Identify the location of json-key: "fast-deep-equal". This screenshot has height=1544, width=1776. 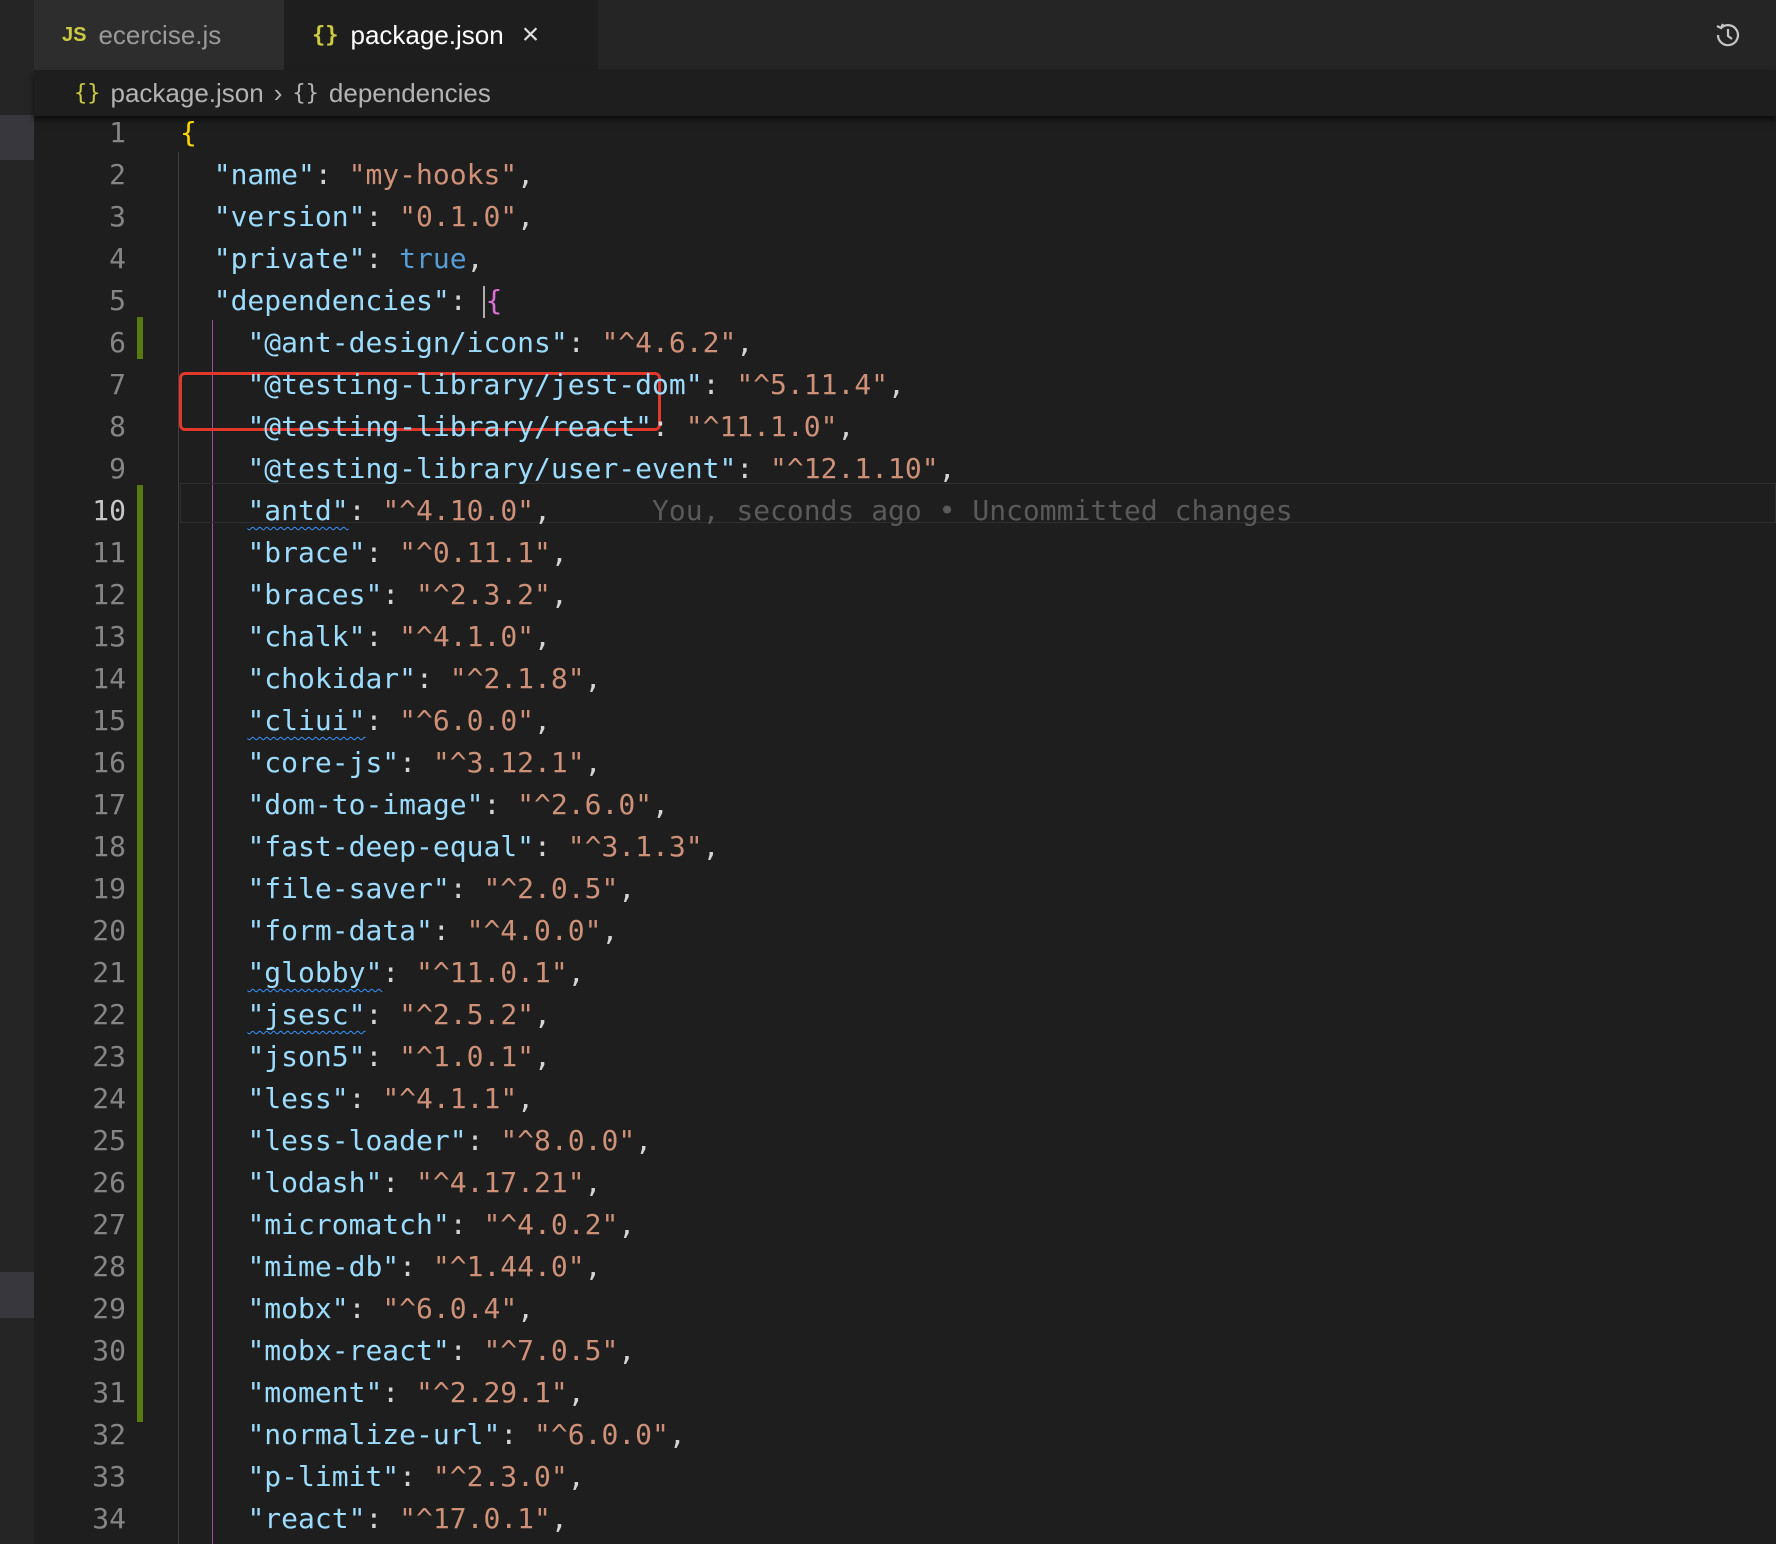
(391, 846).